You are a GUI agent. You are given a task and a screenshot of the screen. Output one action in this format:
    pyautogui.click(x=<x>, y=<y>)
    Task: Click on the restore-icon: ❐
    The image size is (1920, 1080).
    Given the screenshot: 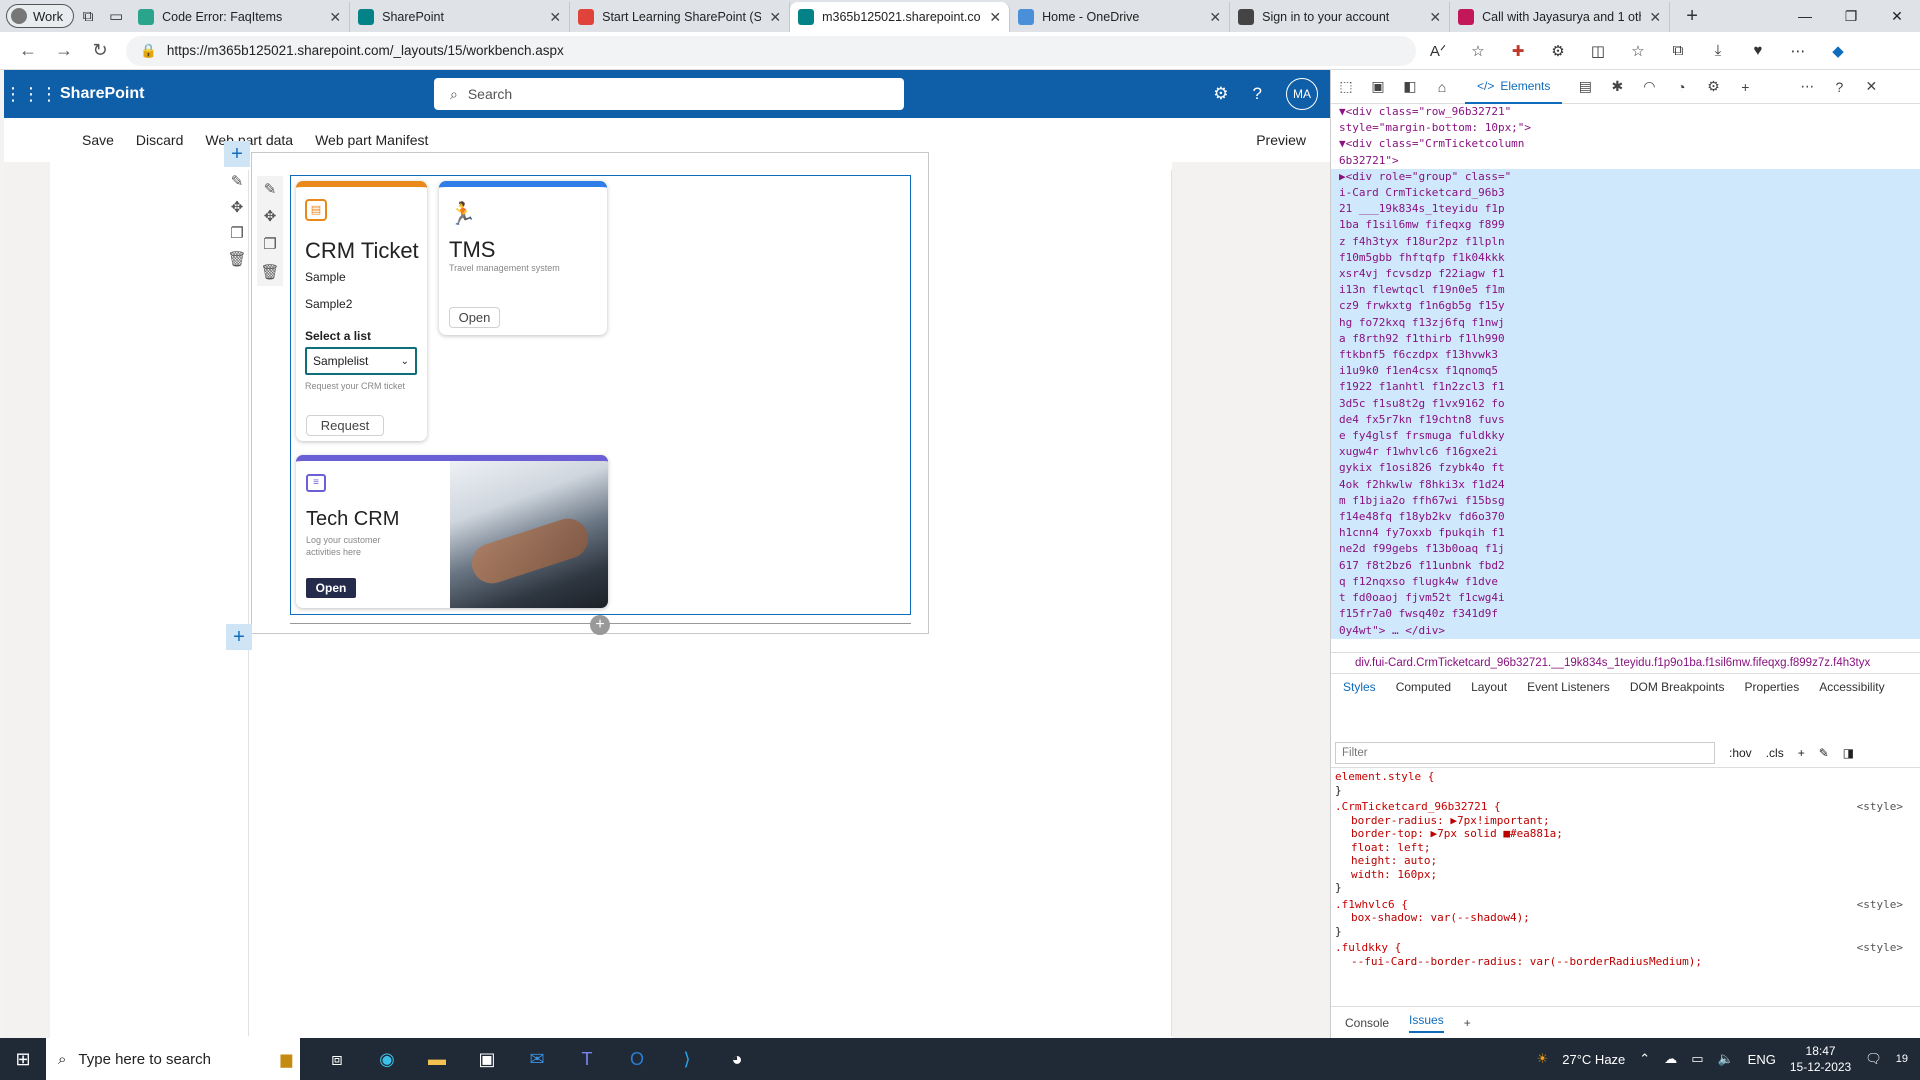 What is the action you would take?
    pyautogui.click(x=1851, y=16)
    